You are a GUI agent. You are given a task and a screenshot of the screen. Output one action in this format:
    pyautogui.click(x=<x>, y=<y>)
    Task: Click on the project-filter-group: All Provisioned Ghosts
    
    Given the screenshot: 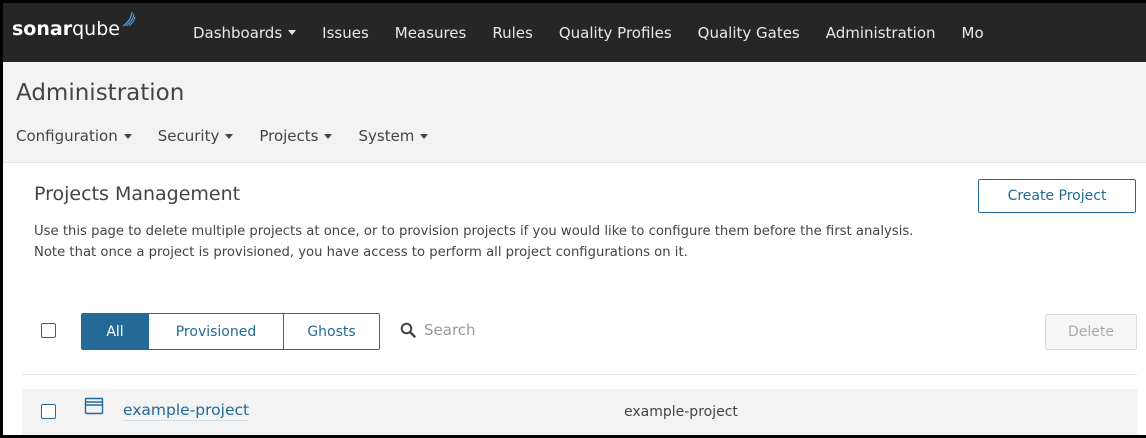 What is the action you would take?
    pyautogui.click(x=230, y=331)
    